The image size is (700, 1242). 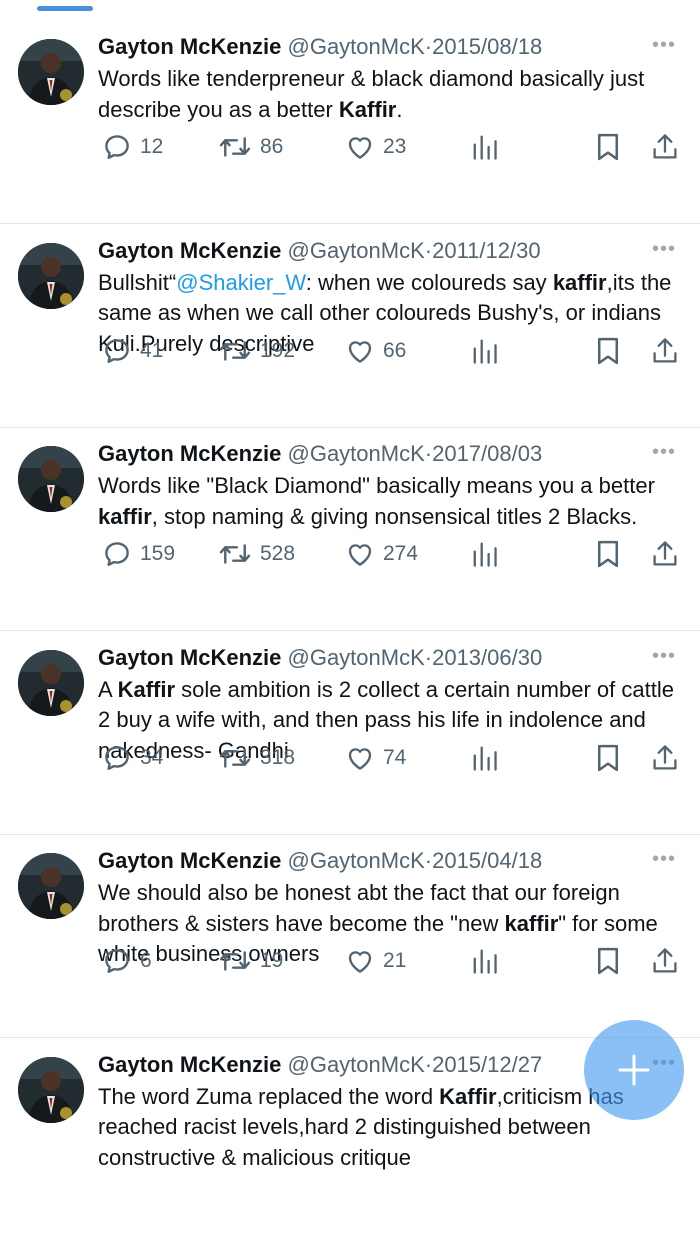 I want to click on compose-plus-icon, so click(x=634, y=1070).